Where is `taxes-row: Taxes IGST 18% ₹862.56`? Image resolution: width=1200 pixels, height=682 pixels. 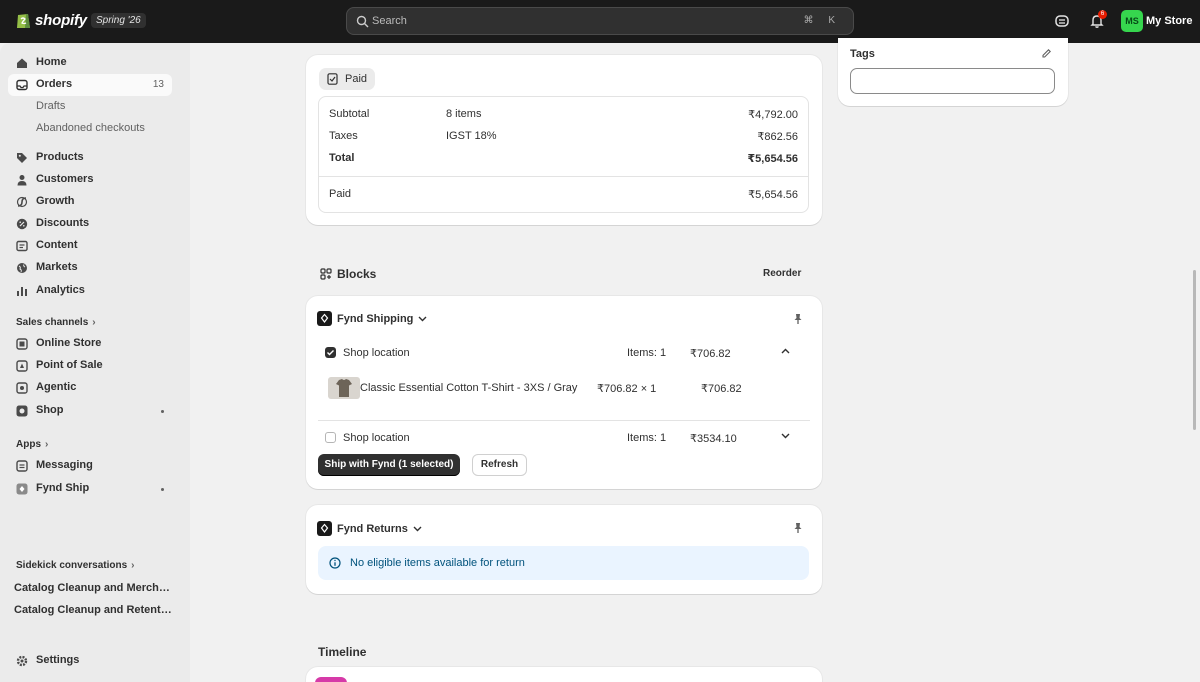
taxes-row: Taxes IGST 18% ₹862.56 is located at coordinates (563, 138).